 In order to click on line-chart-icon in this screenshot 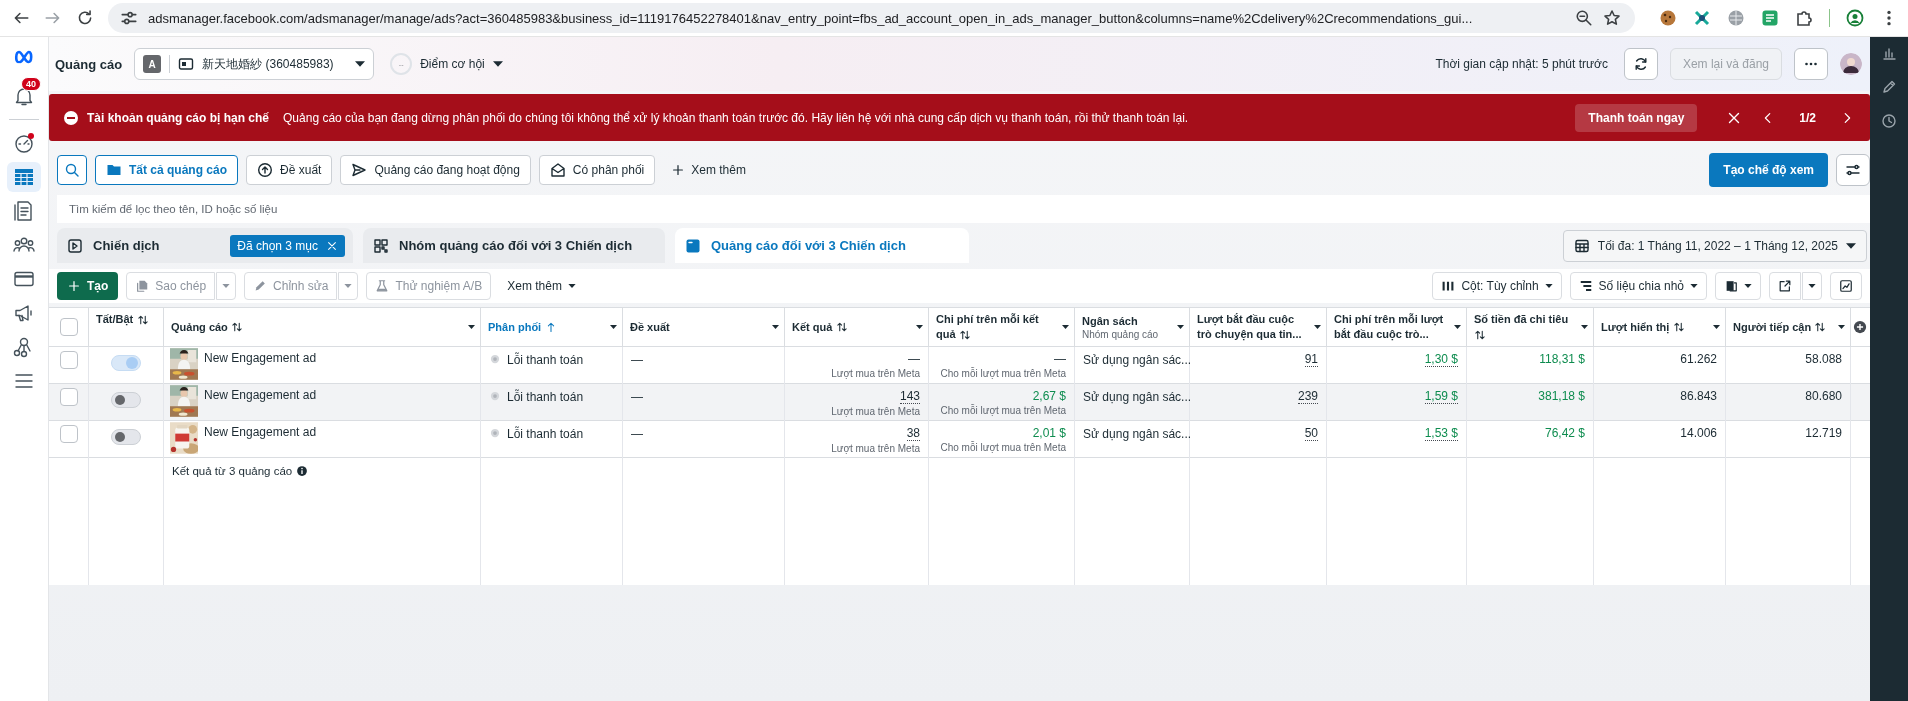, I will do `click(1846, 286)`.